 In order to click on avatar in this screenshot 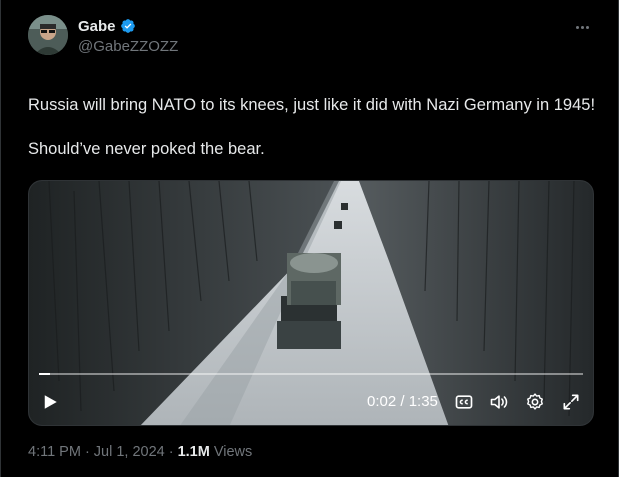, I will do `click(48, 35)`.